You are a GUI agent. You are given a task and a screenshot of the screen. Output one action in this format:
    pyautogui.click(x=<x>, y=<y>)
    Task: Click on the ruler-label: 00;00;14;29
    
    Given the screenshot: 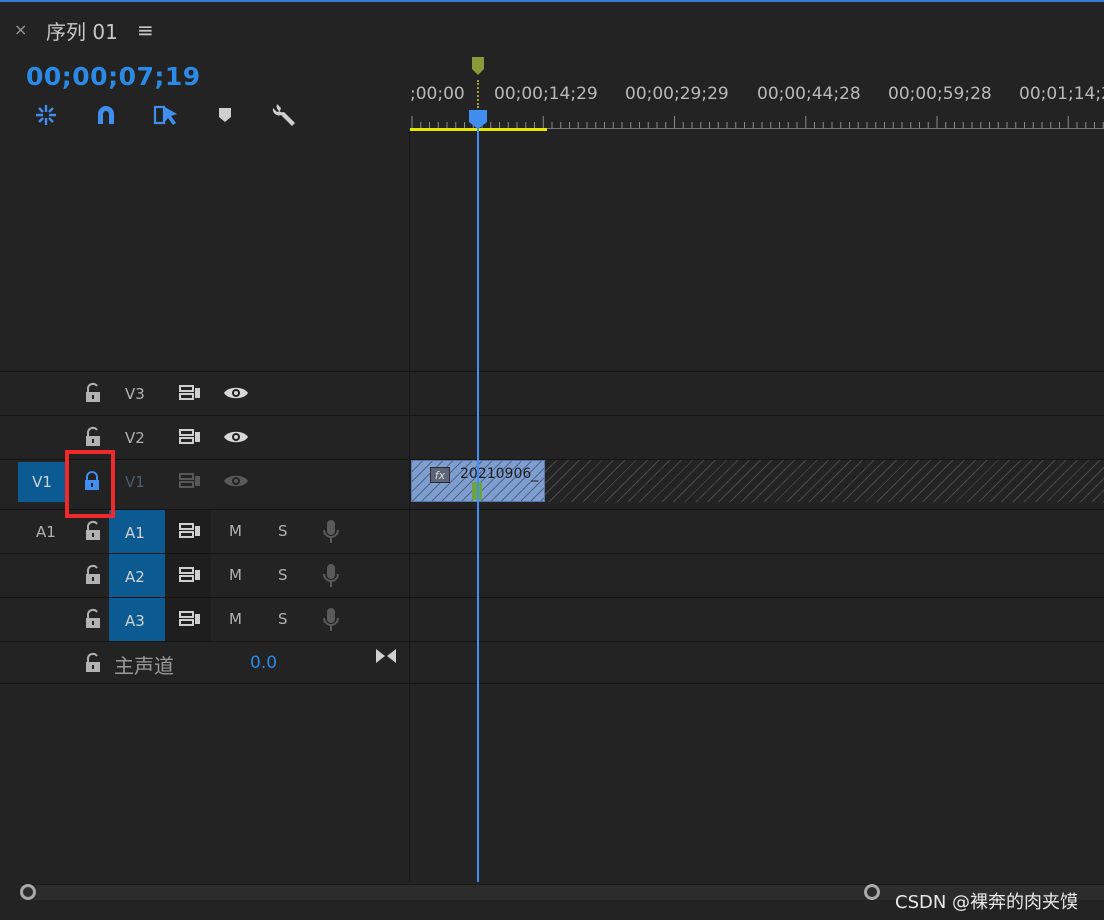 What is the action you would take?
    pyautogui.click(x=546, y=94)
    